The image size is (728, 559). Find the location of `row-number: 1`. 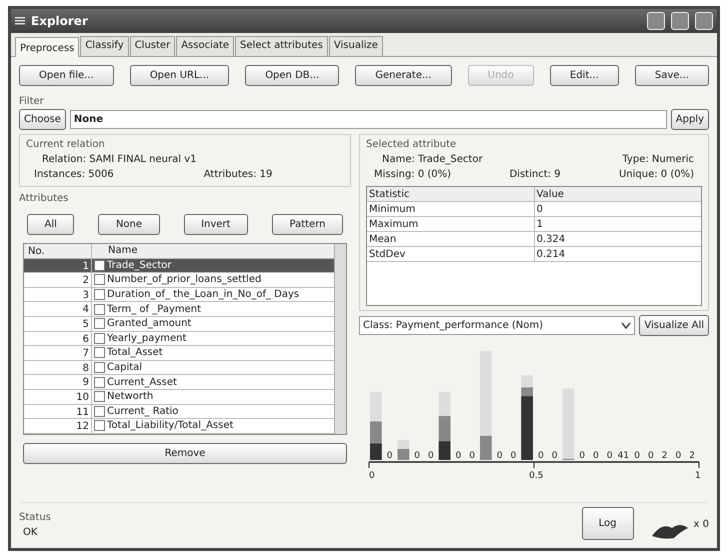

row-number: 1 is located at coordinates (58, 265).